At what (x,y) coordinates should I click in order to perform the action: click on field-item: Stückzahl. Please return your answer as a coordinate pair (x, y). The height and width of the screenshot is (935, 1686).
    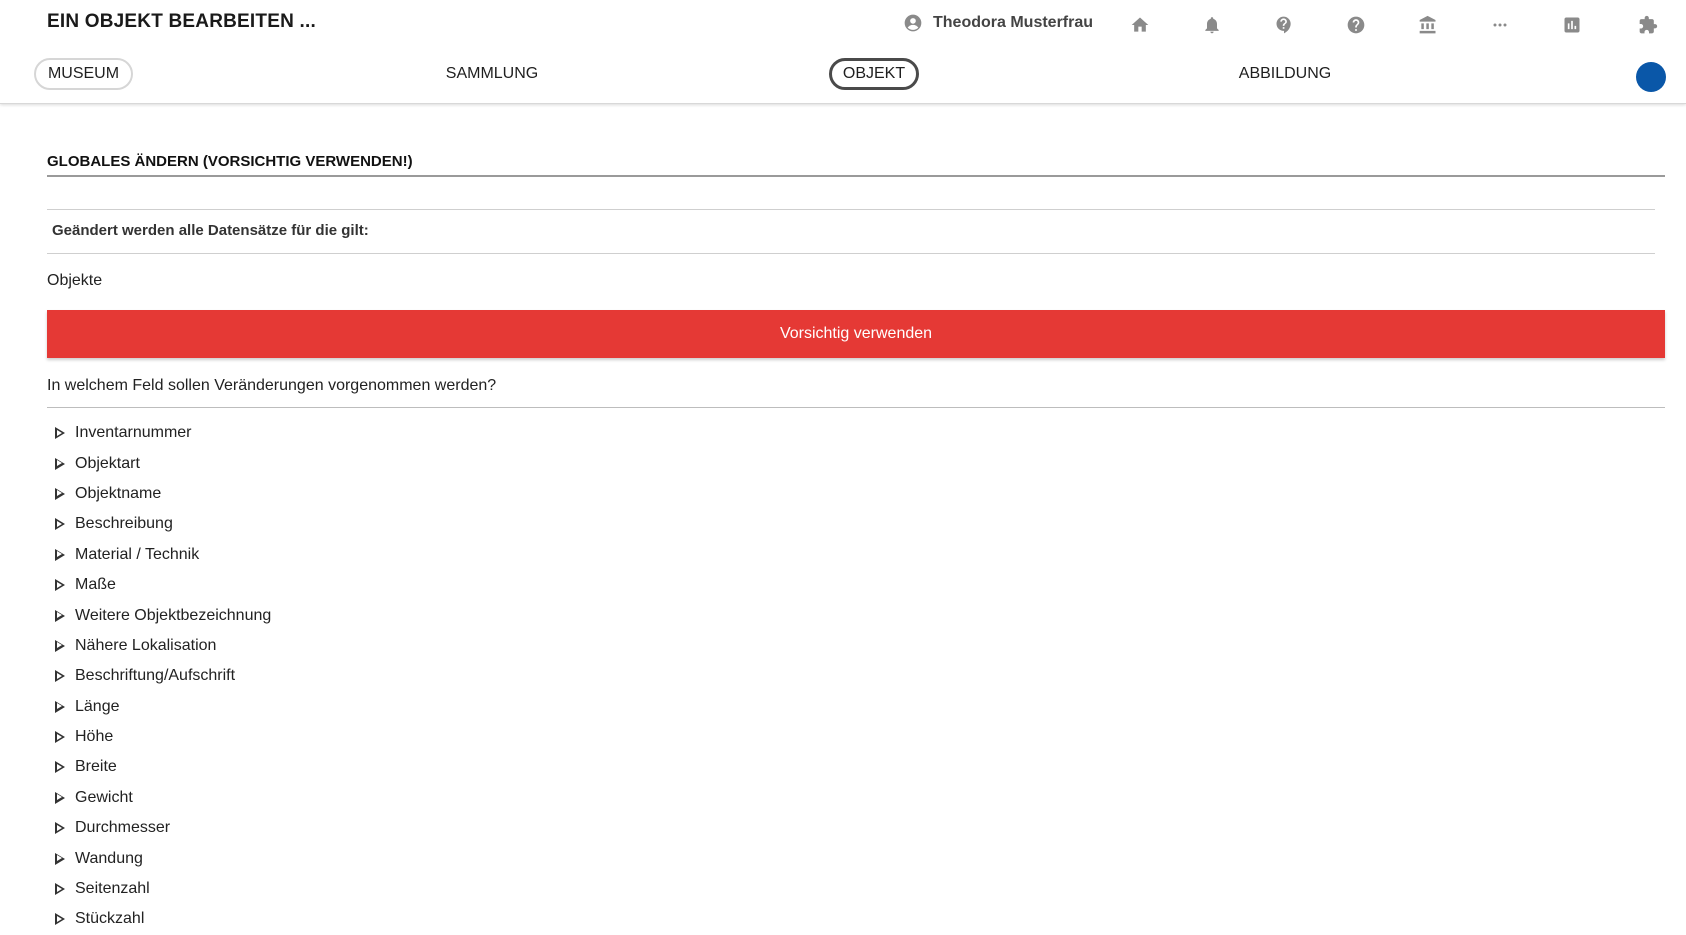
    Looking at the image, I should click on (163, 919).